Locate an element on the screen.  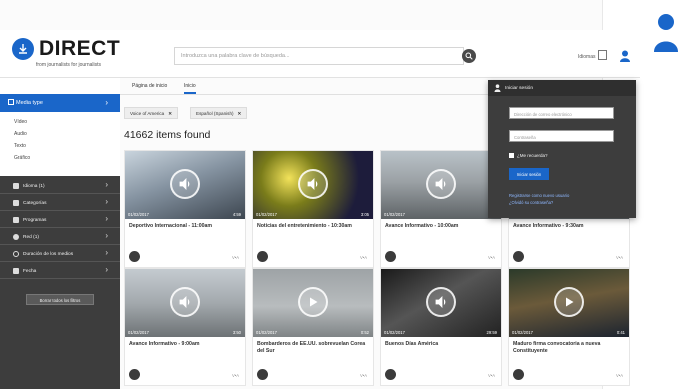
results-count: 41662 items found is located at coordinates (167, 135).